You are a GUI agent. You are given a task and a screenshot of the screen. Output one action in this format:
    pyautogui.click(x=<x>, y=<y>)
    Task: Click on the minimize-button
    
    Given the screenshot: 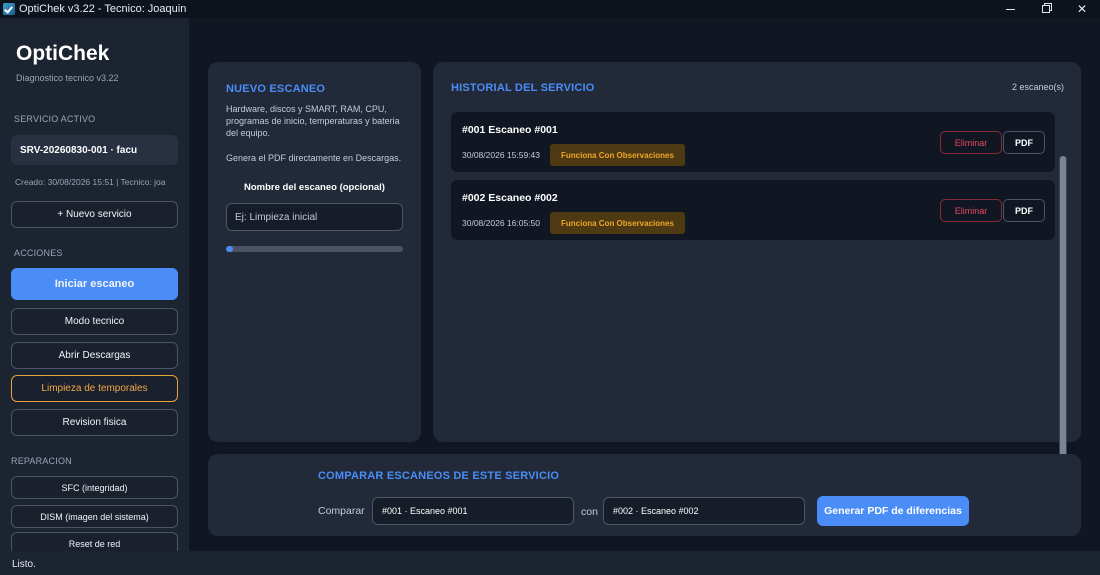 What is the action you would take?
    pyautogui.click(x=1010, y=9)
    